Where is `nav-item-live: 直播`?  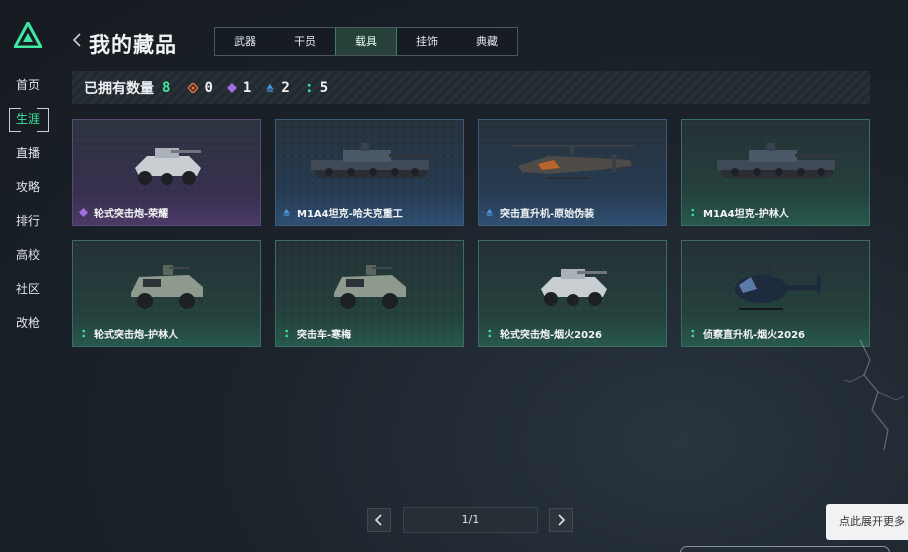 nav-item-live: 直播 is located at coordinates (28, 153).